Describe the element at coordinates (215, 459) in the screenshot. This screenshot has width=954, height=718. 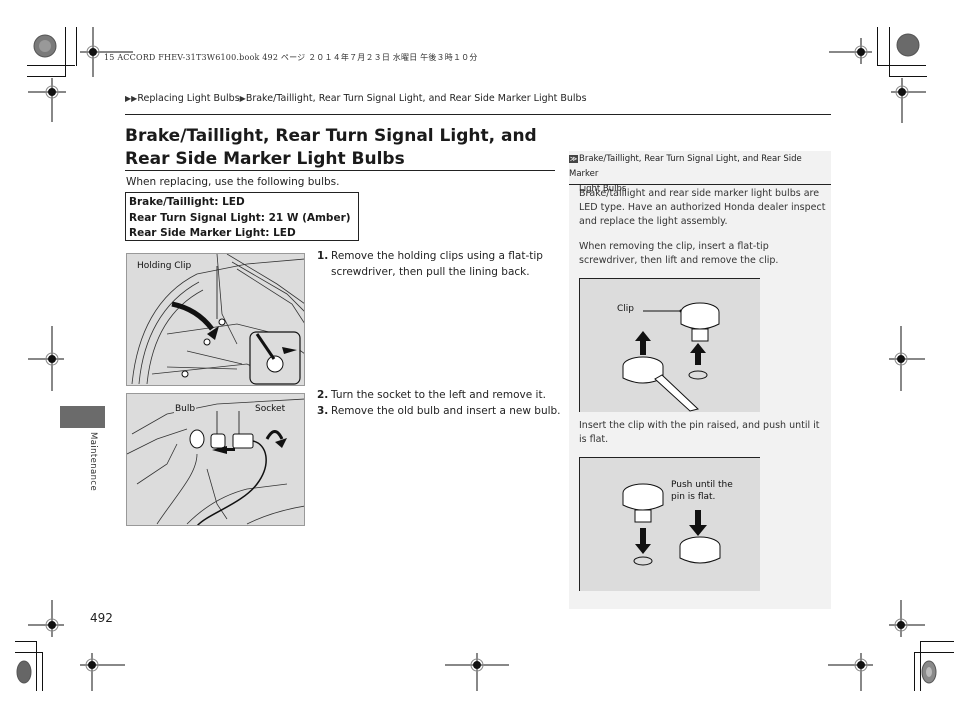
I see `bulb-socket-illustration: Bulb Socket` at that location.